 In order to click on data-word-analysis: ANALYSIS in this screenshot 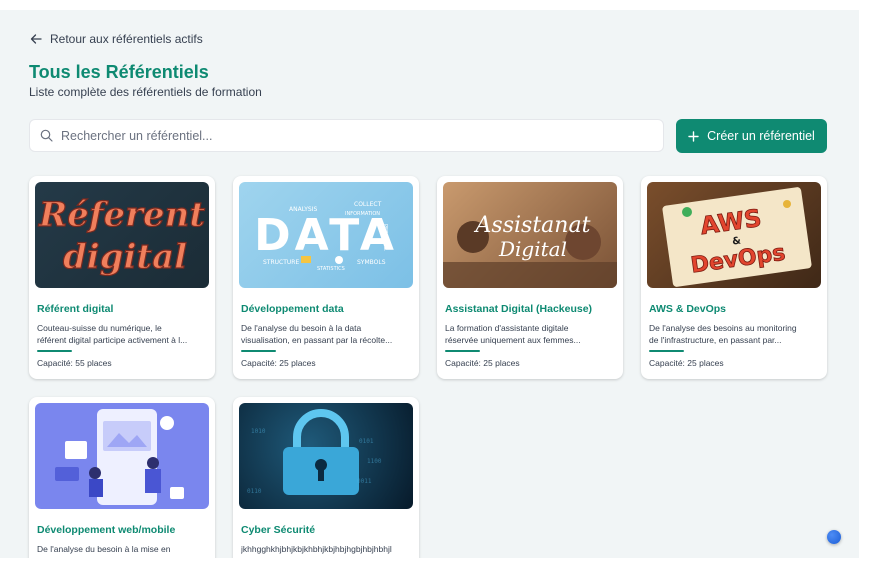, I will do `click(303, 209)`.